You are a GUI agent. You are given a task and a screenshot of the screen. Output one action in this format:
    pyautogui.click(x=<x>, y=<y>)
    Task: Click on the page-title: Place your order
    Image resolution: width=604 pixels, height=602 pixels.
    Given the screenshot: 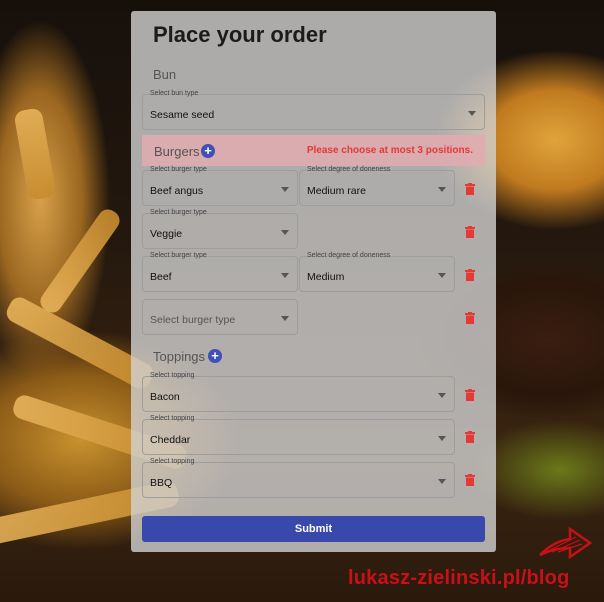 What is the action you would take?
    pyautogui.click(x=240, y=34)
    